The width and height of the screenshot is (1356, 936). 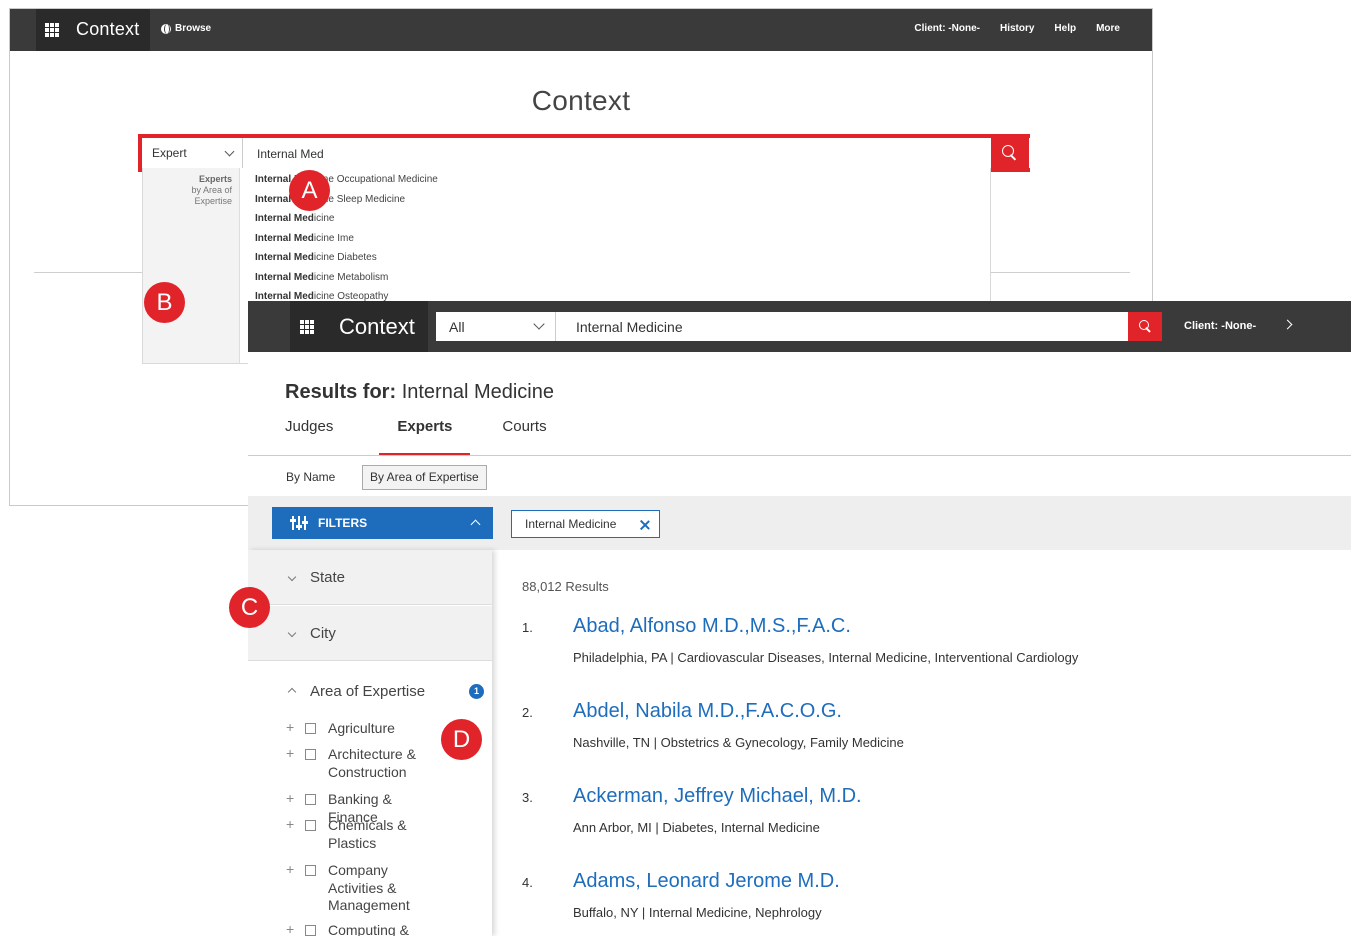 I want to click on result-number: 2., so click(x=527, y=712).